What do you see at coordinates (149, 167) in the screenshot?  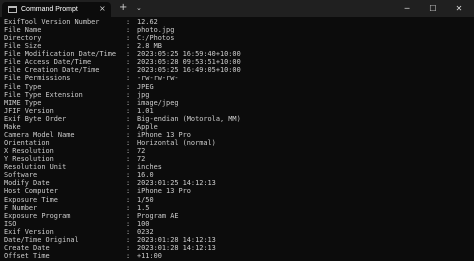 I see `exif-tag-value: inches` at bounding box center [149, 167].